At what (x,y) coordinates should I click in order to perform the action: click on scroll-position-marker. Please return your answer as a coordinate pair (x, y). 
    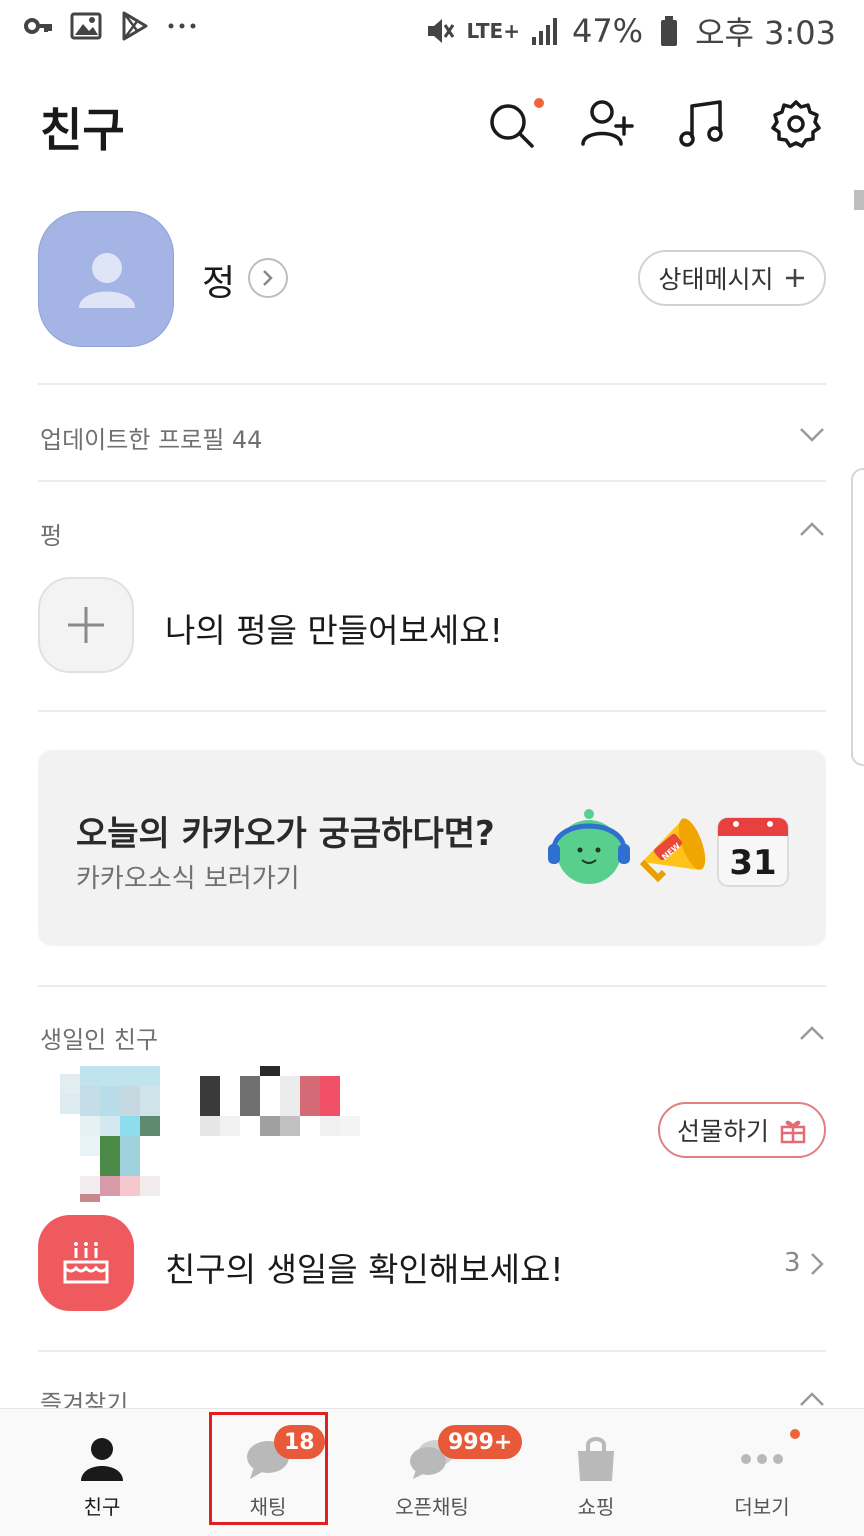
    Looking at the image, I should click on (859, 200).